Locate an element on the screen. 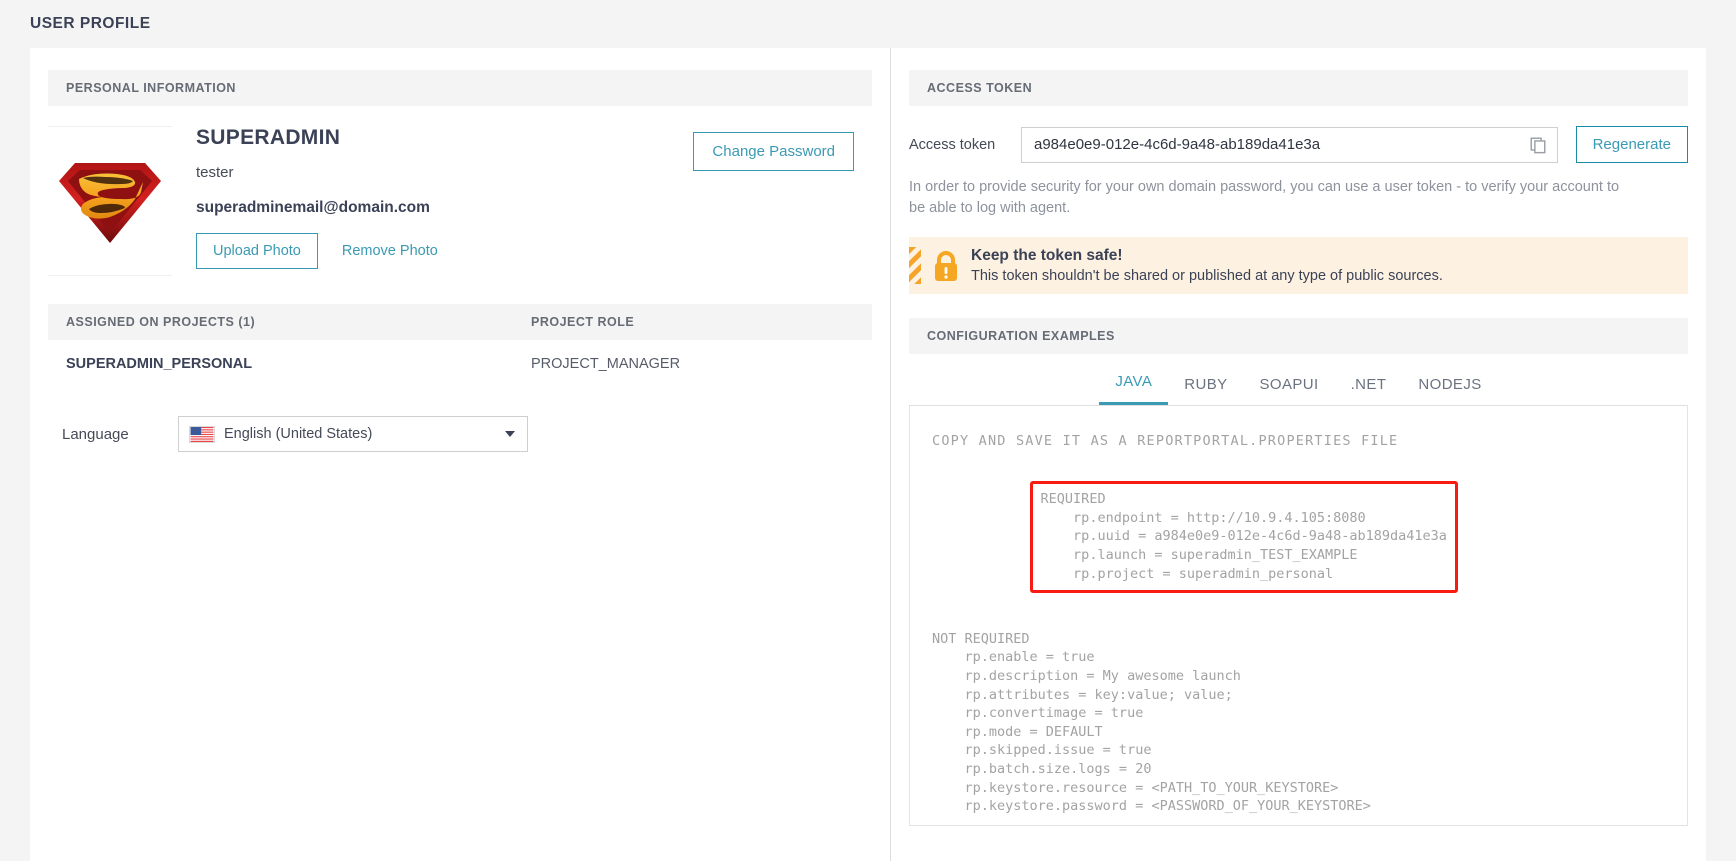  lock-warning-icon-wrapper is located at coordinates (946, 266).